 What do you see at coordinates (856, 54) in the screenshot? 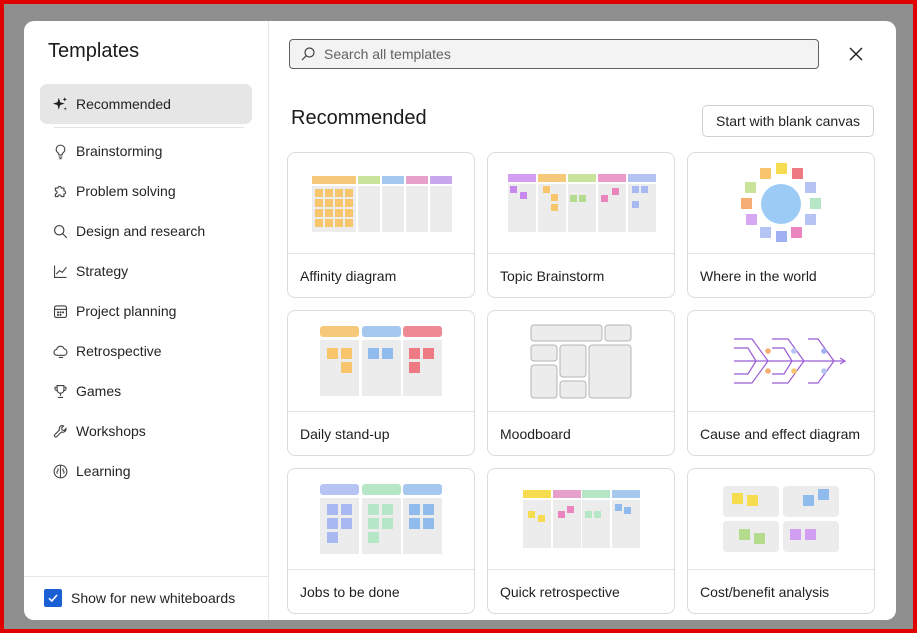
I see `close-icon` at bounding box center [856, 54].